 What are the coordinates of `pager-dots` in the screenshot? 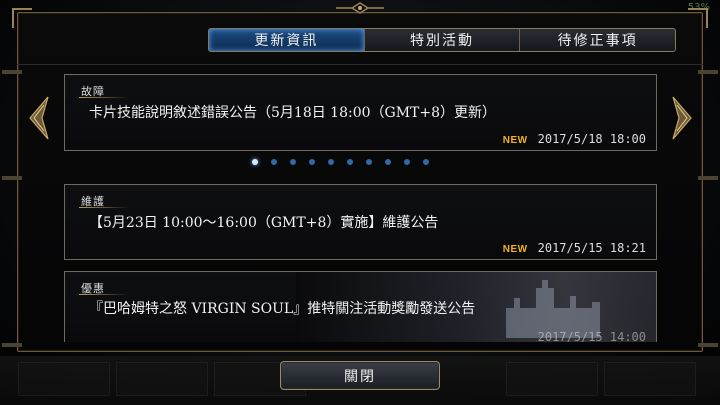 It's located at (340, 162).